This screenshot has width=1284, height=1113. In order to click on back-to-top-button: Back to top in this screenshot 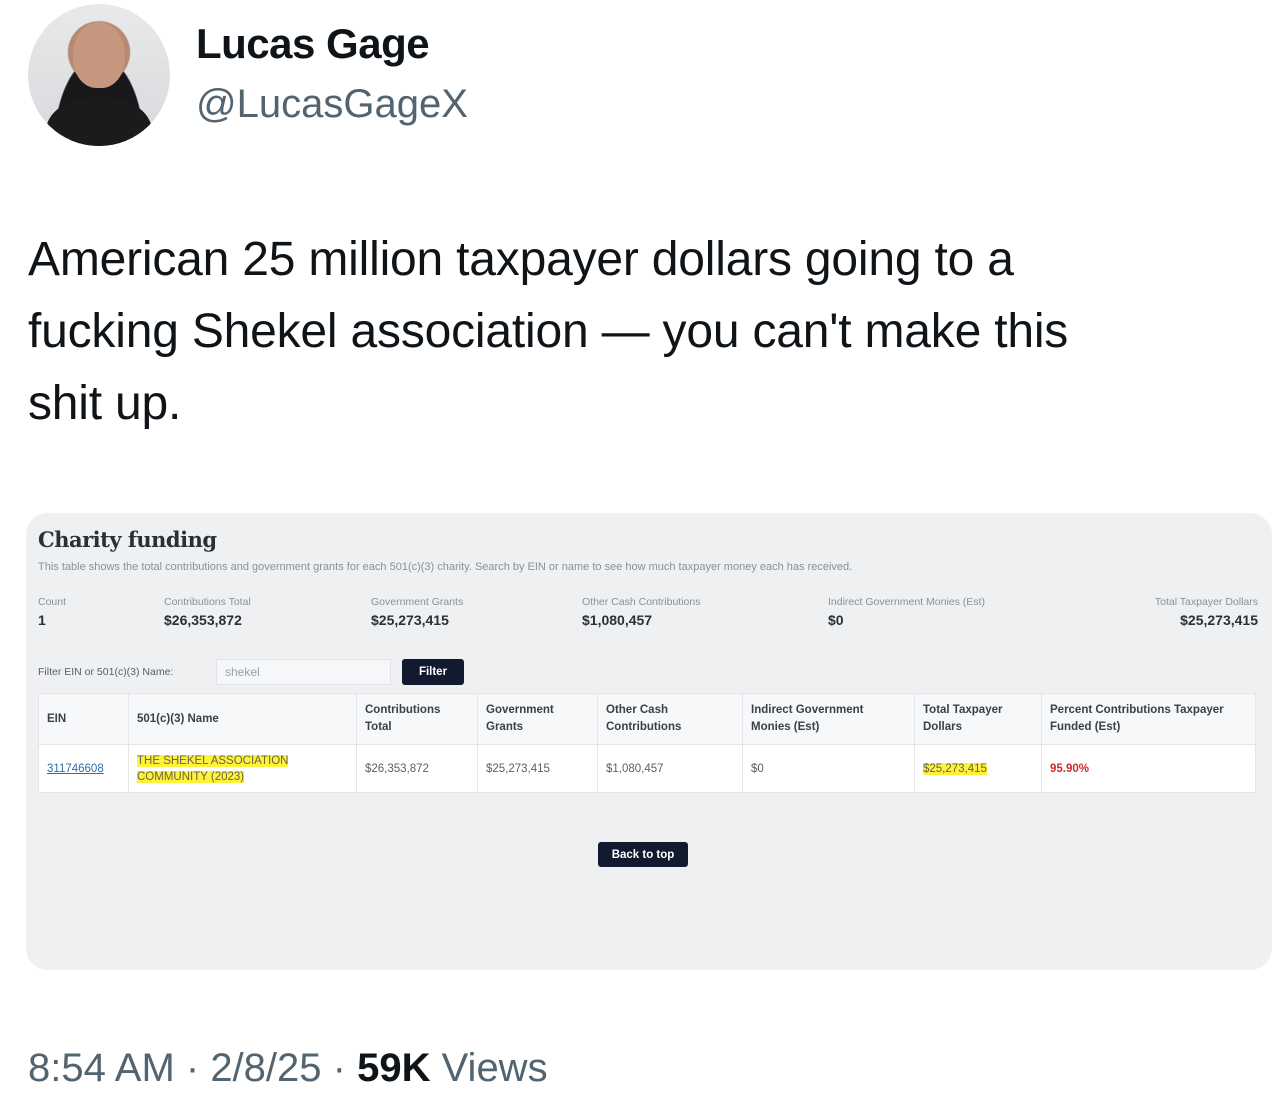, I will do `click(643, 854)`.